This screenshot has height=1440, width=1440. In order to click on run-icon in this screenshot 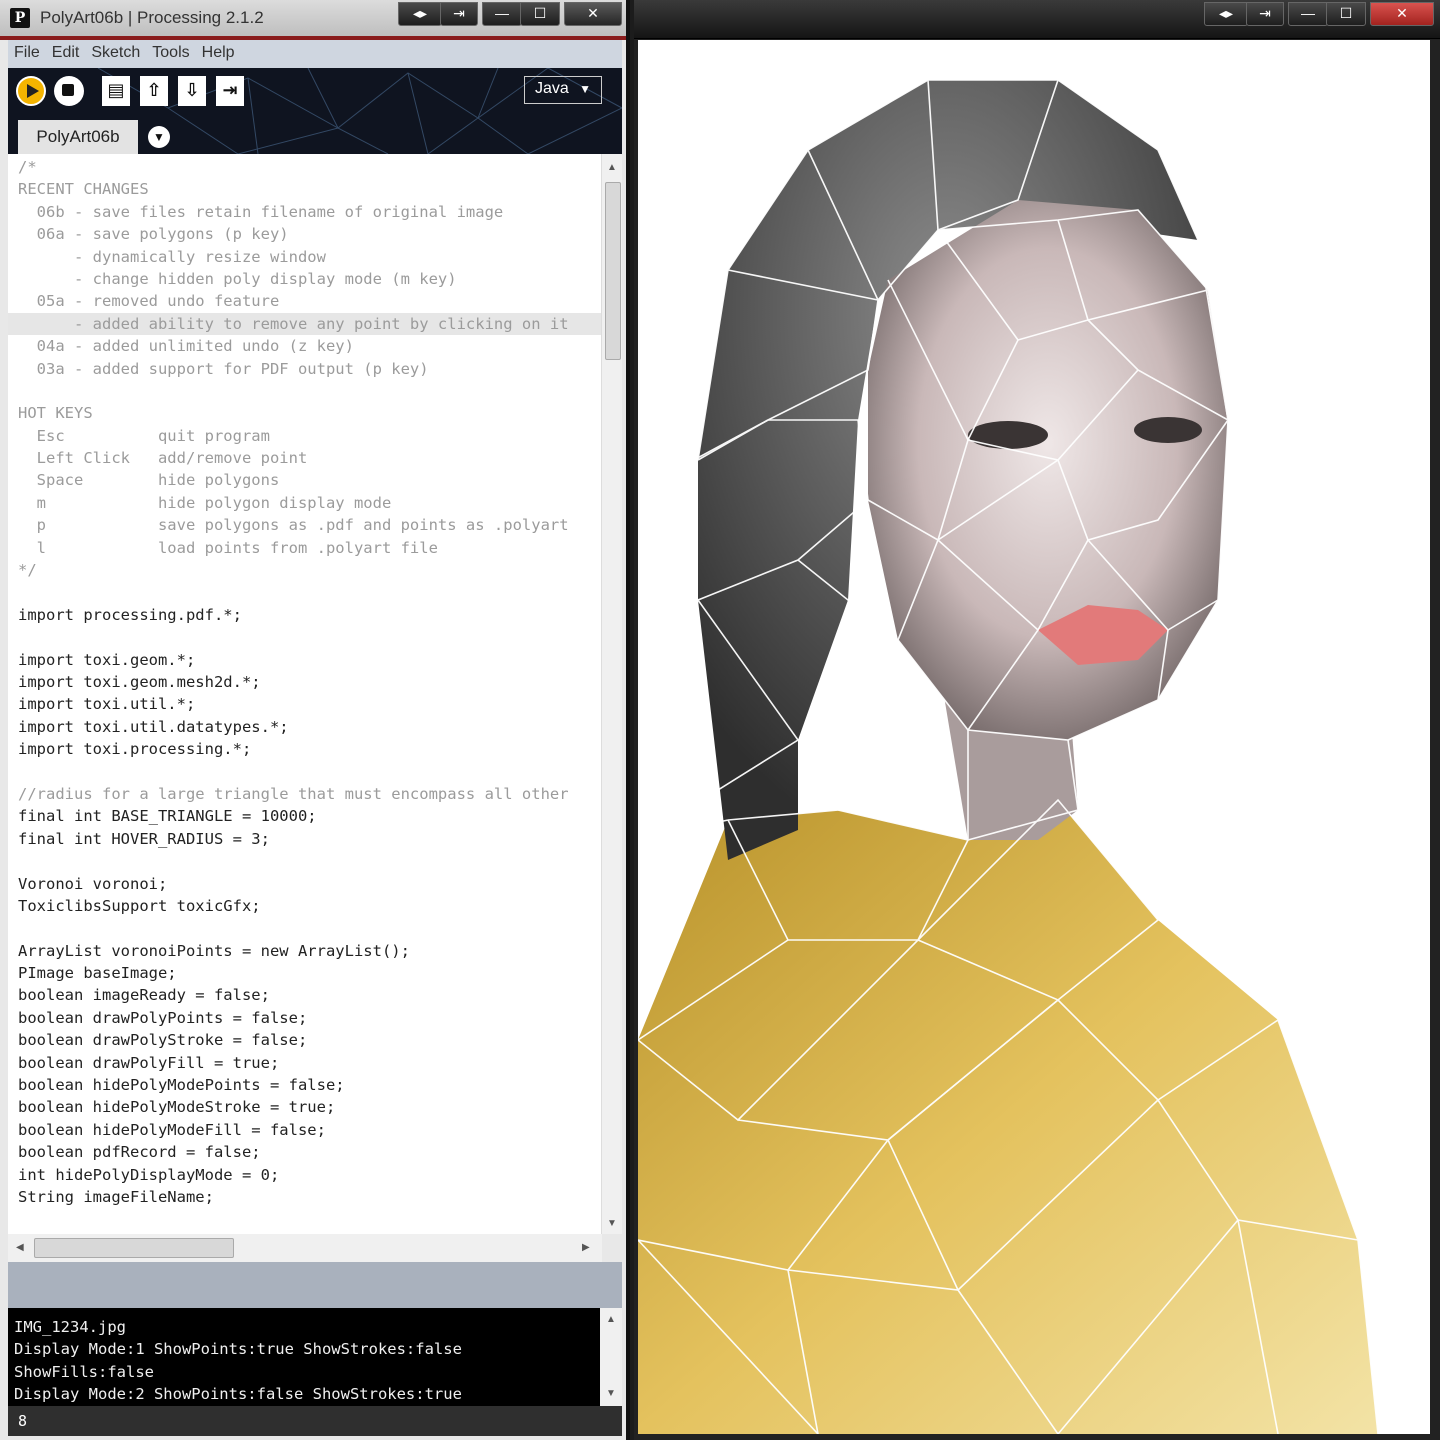, I will do `click(31, 91)`.